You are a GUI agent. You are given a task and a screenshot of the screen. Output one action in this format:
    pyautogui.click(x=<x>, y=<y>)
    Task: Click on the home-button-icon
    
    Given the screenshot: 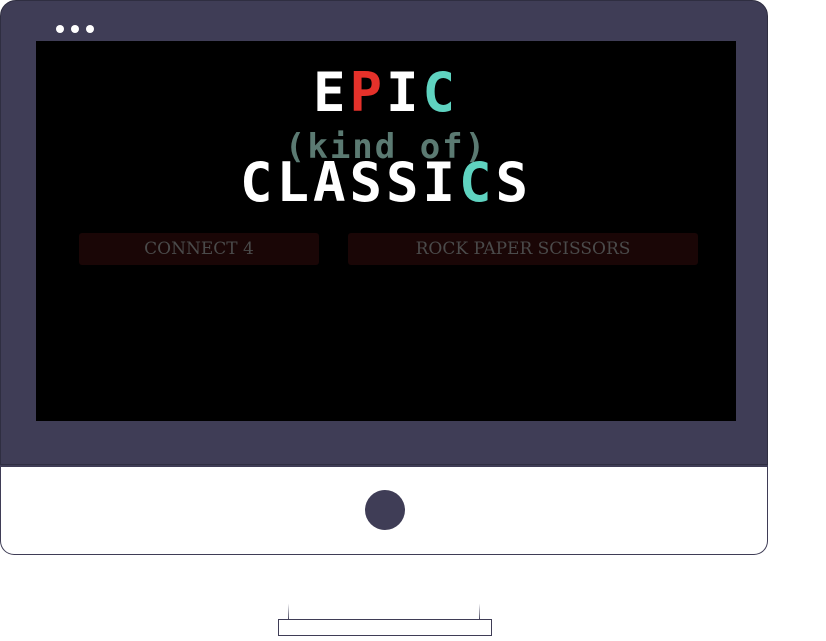 What is the action you would take?
    pyautogui.click(x=385, y=510)
    